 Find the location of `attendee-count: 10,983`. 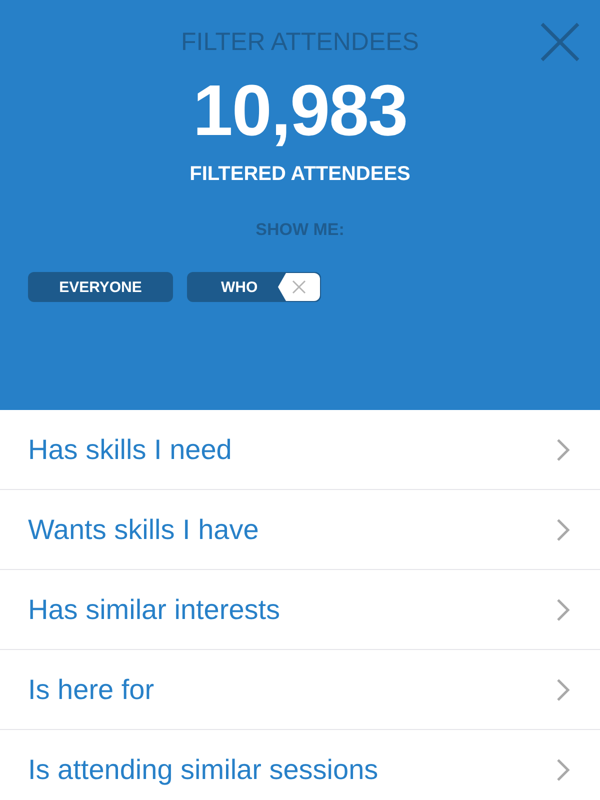

attendee-count: 10,983 is located at coordinates (300, 111).